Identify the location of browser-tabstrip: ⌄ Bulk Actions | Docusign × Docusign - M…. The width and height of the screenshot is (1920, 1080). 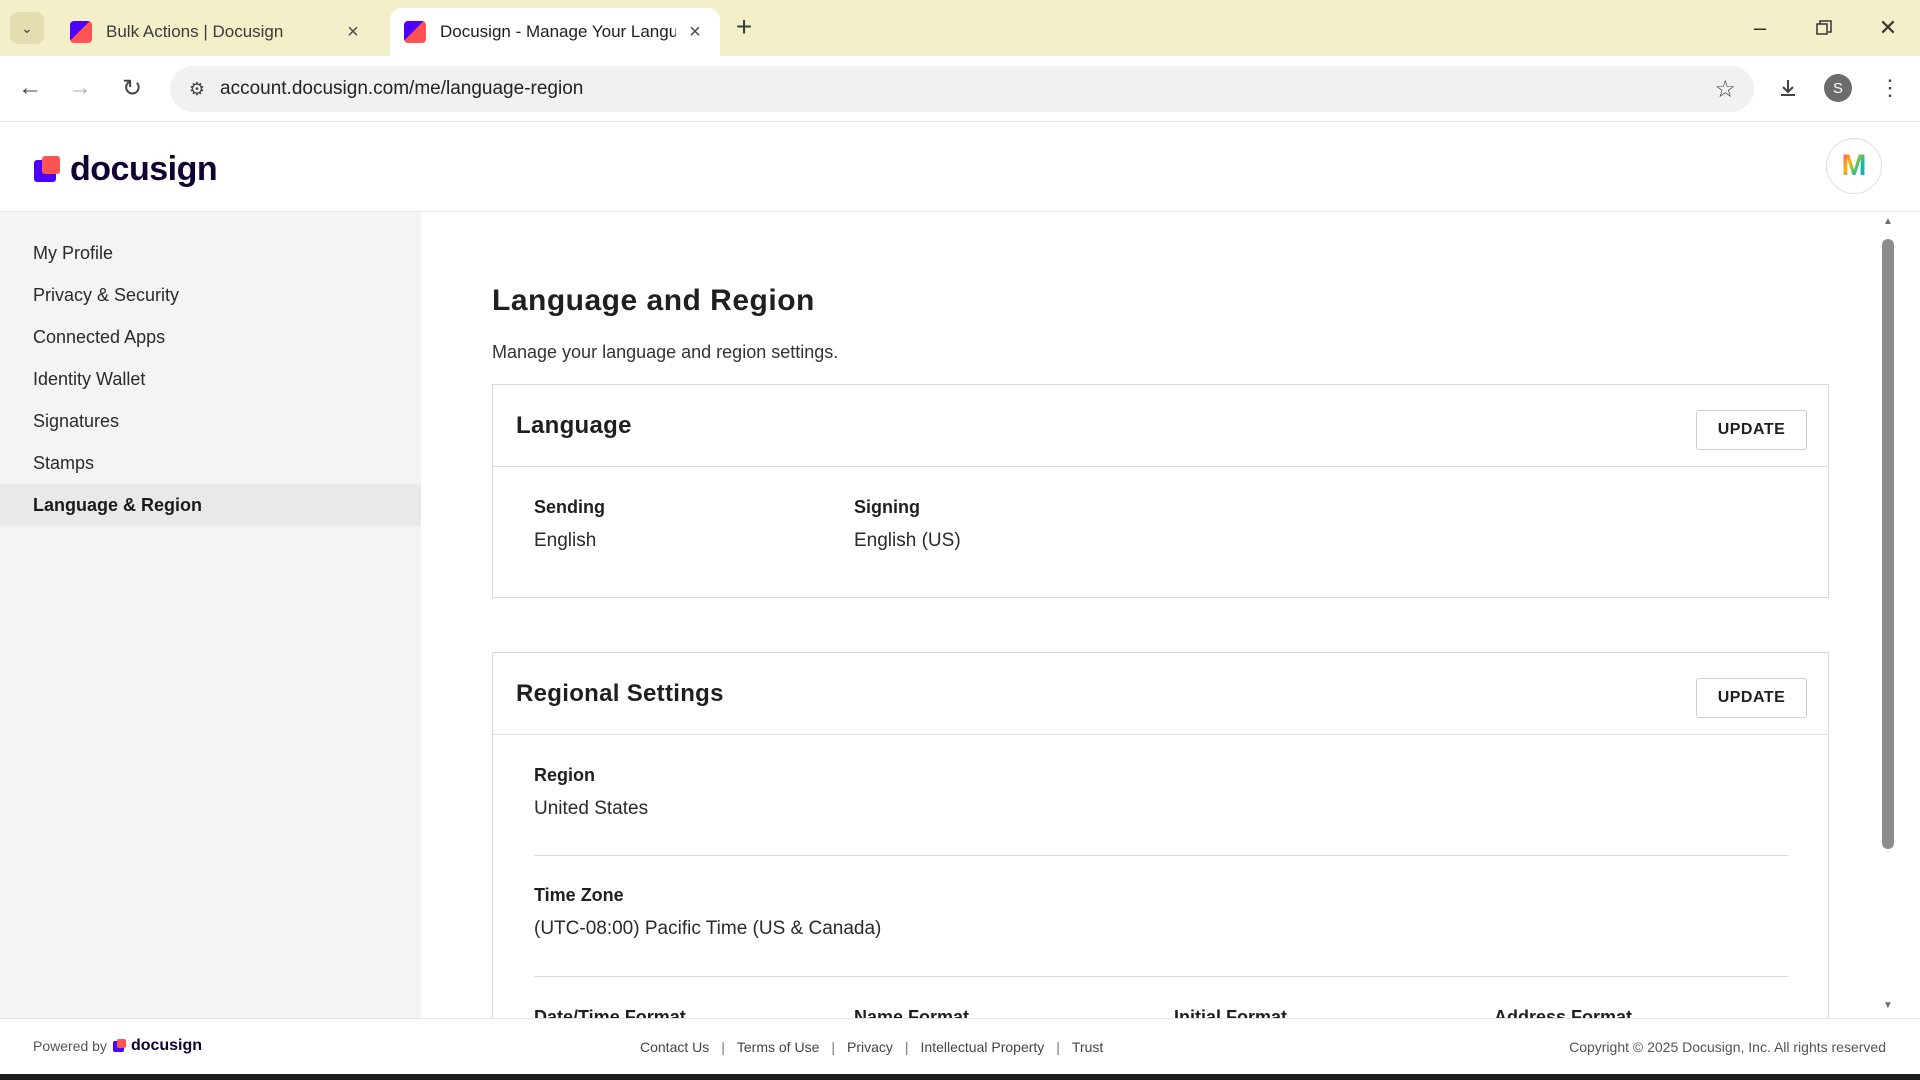
(960, 28).